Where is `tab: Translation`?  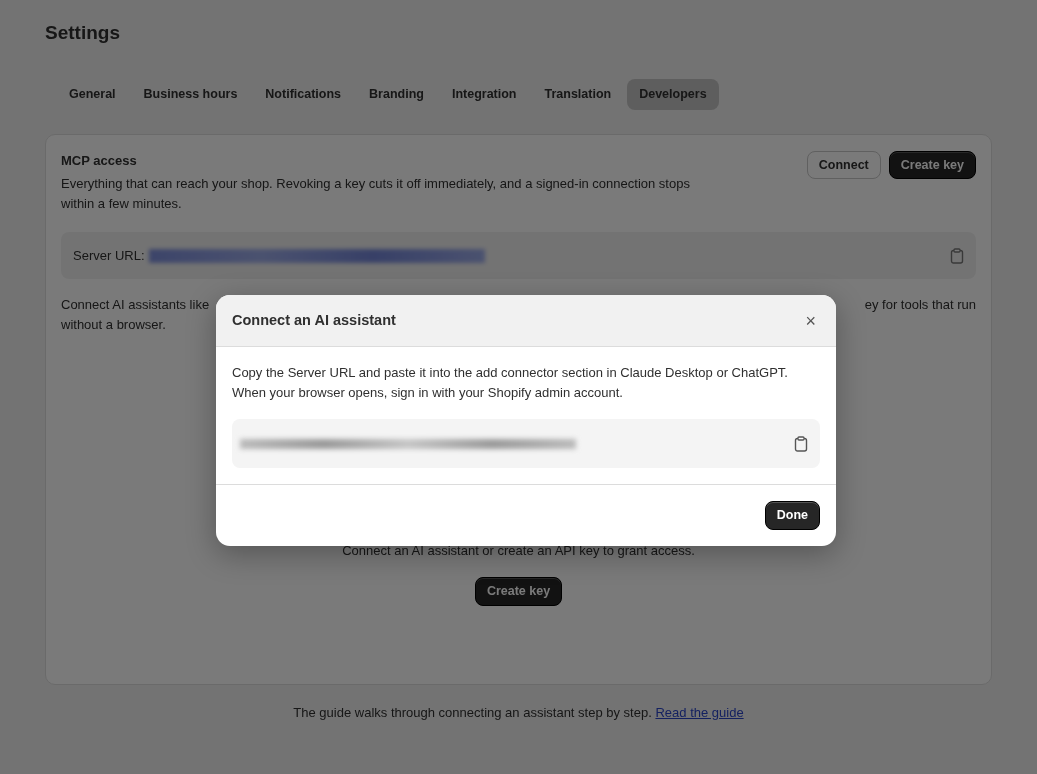 tab: Translation is located at coordinates (578, 94).